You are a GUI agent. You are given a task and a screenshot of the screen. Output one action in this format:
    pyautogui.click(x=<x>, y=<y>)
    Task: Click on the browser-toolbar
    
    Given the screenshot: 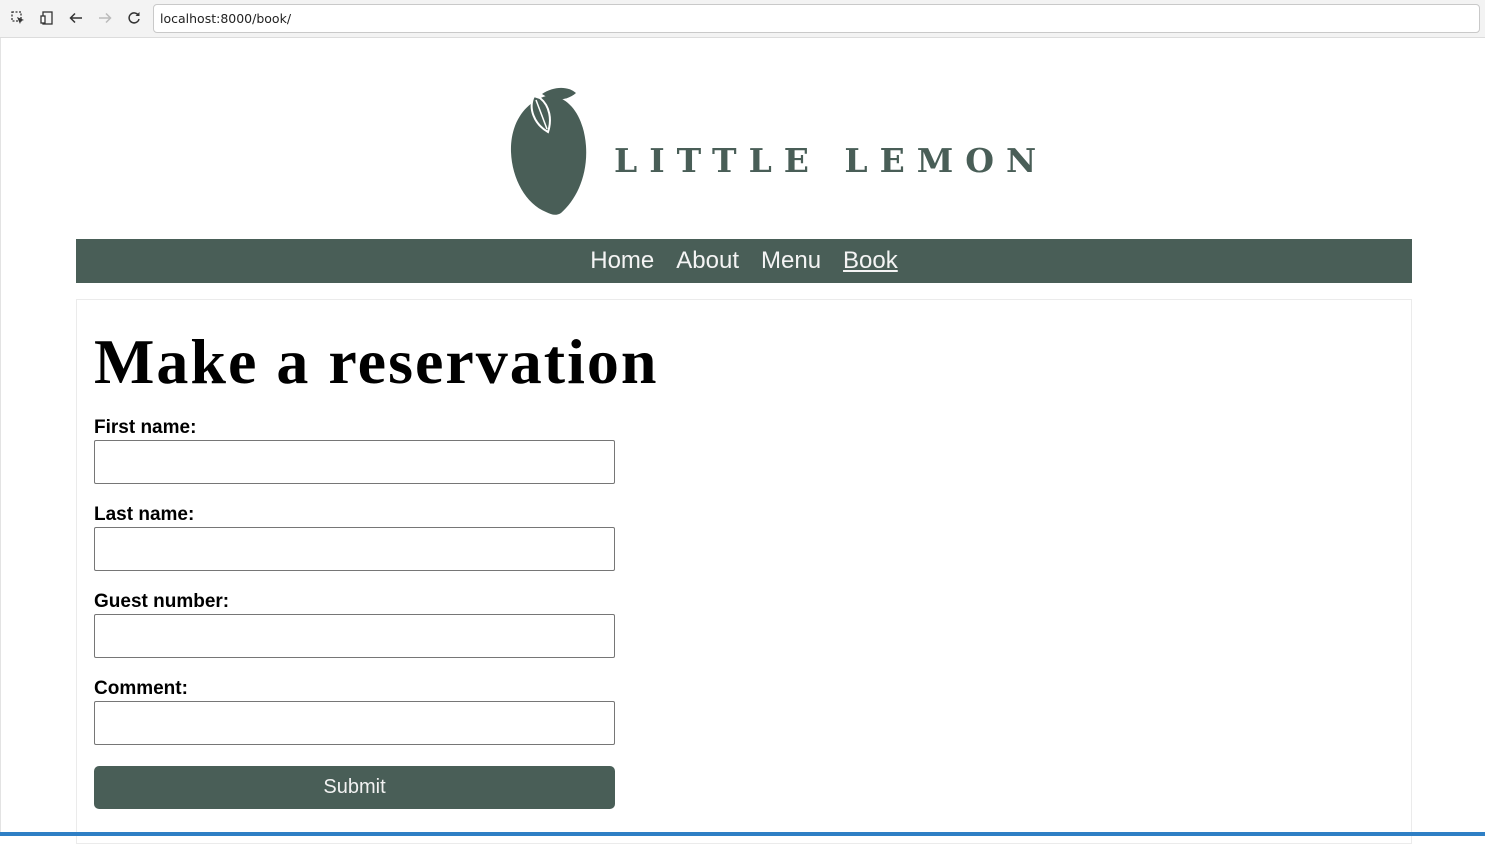 What is the action you would take?
    pyautogui.click(x=742, y=19)
    